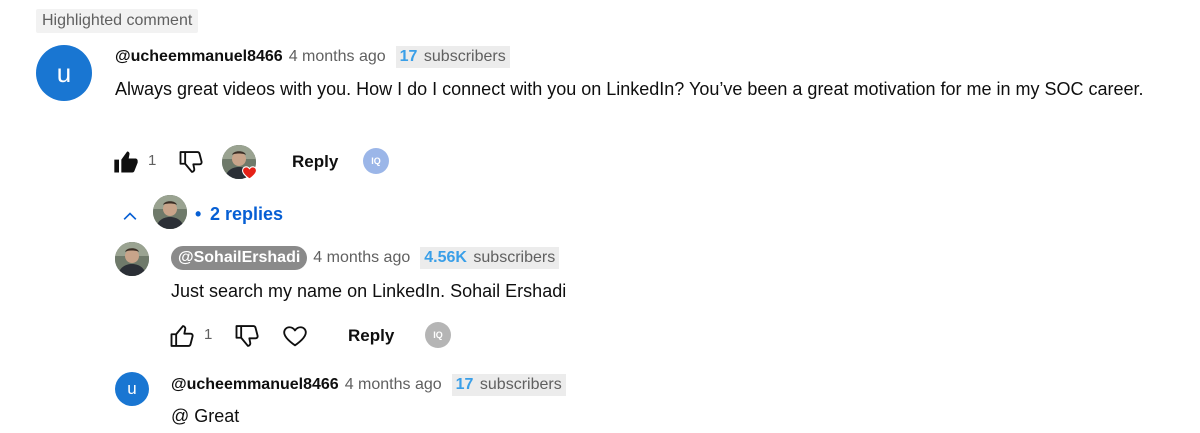  I want to click on comment-author: @ucheemmanuel8466, so click(199, 57).